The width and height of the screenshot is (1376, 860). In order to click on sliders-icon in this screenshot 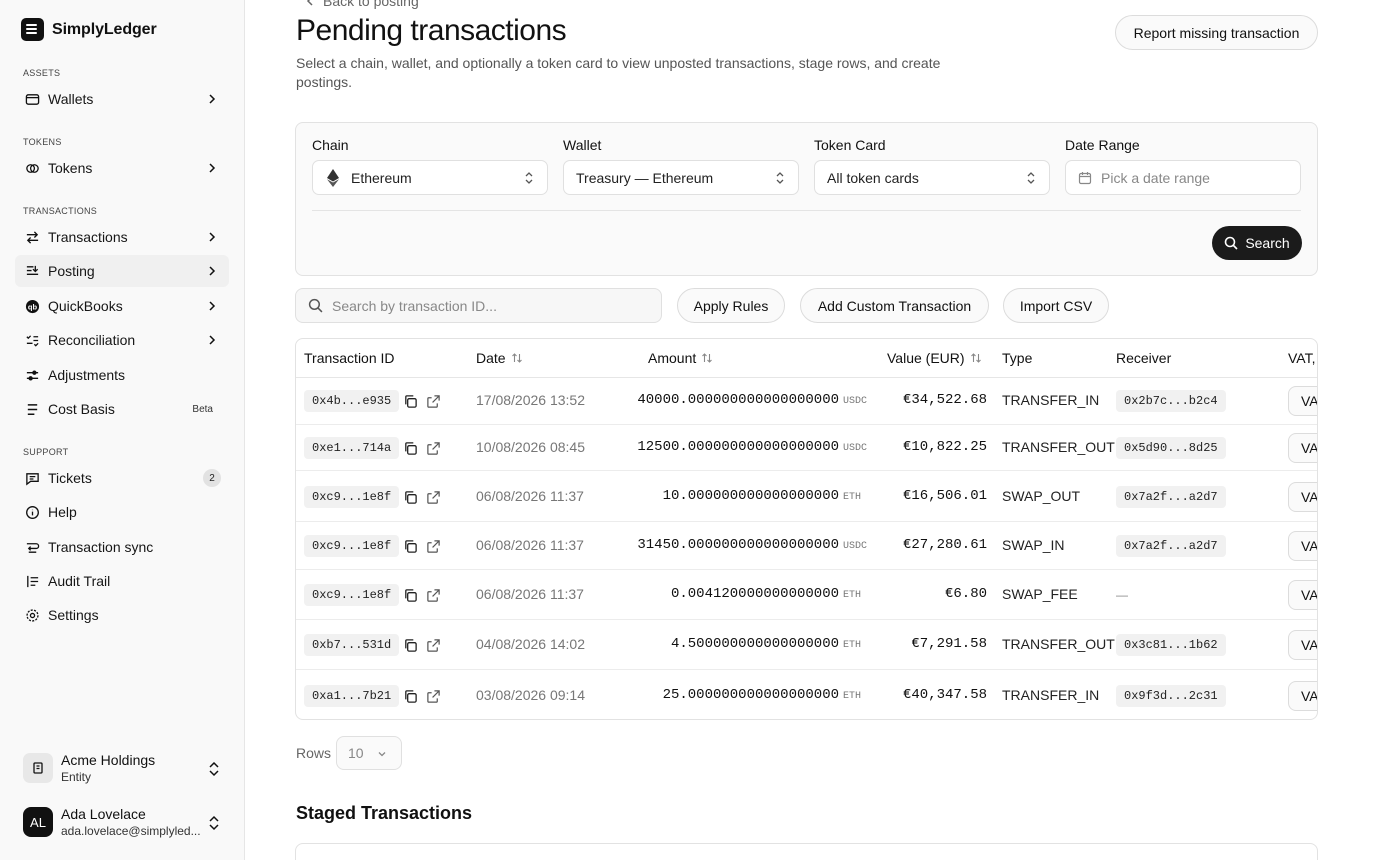, I will do `click(32, 375)`.